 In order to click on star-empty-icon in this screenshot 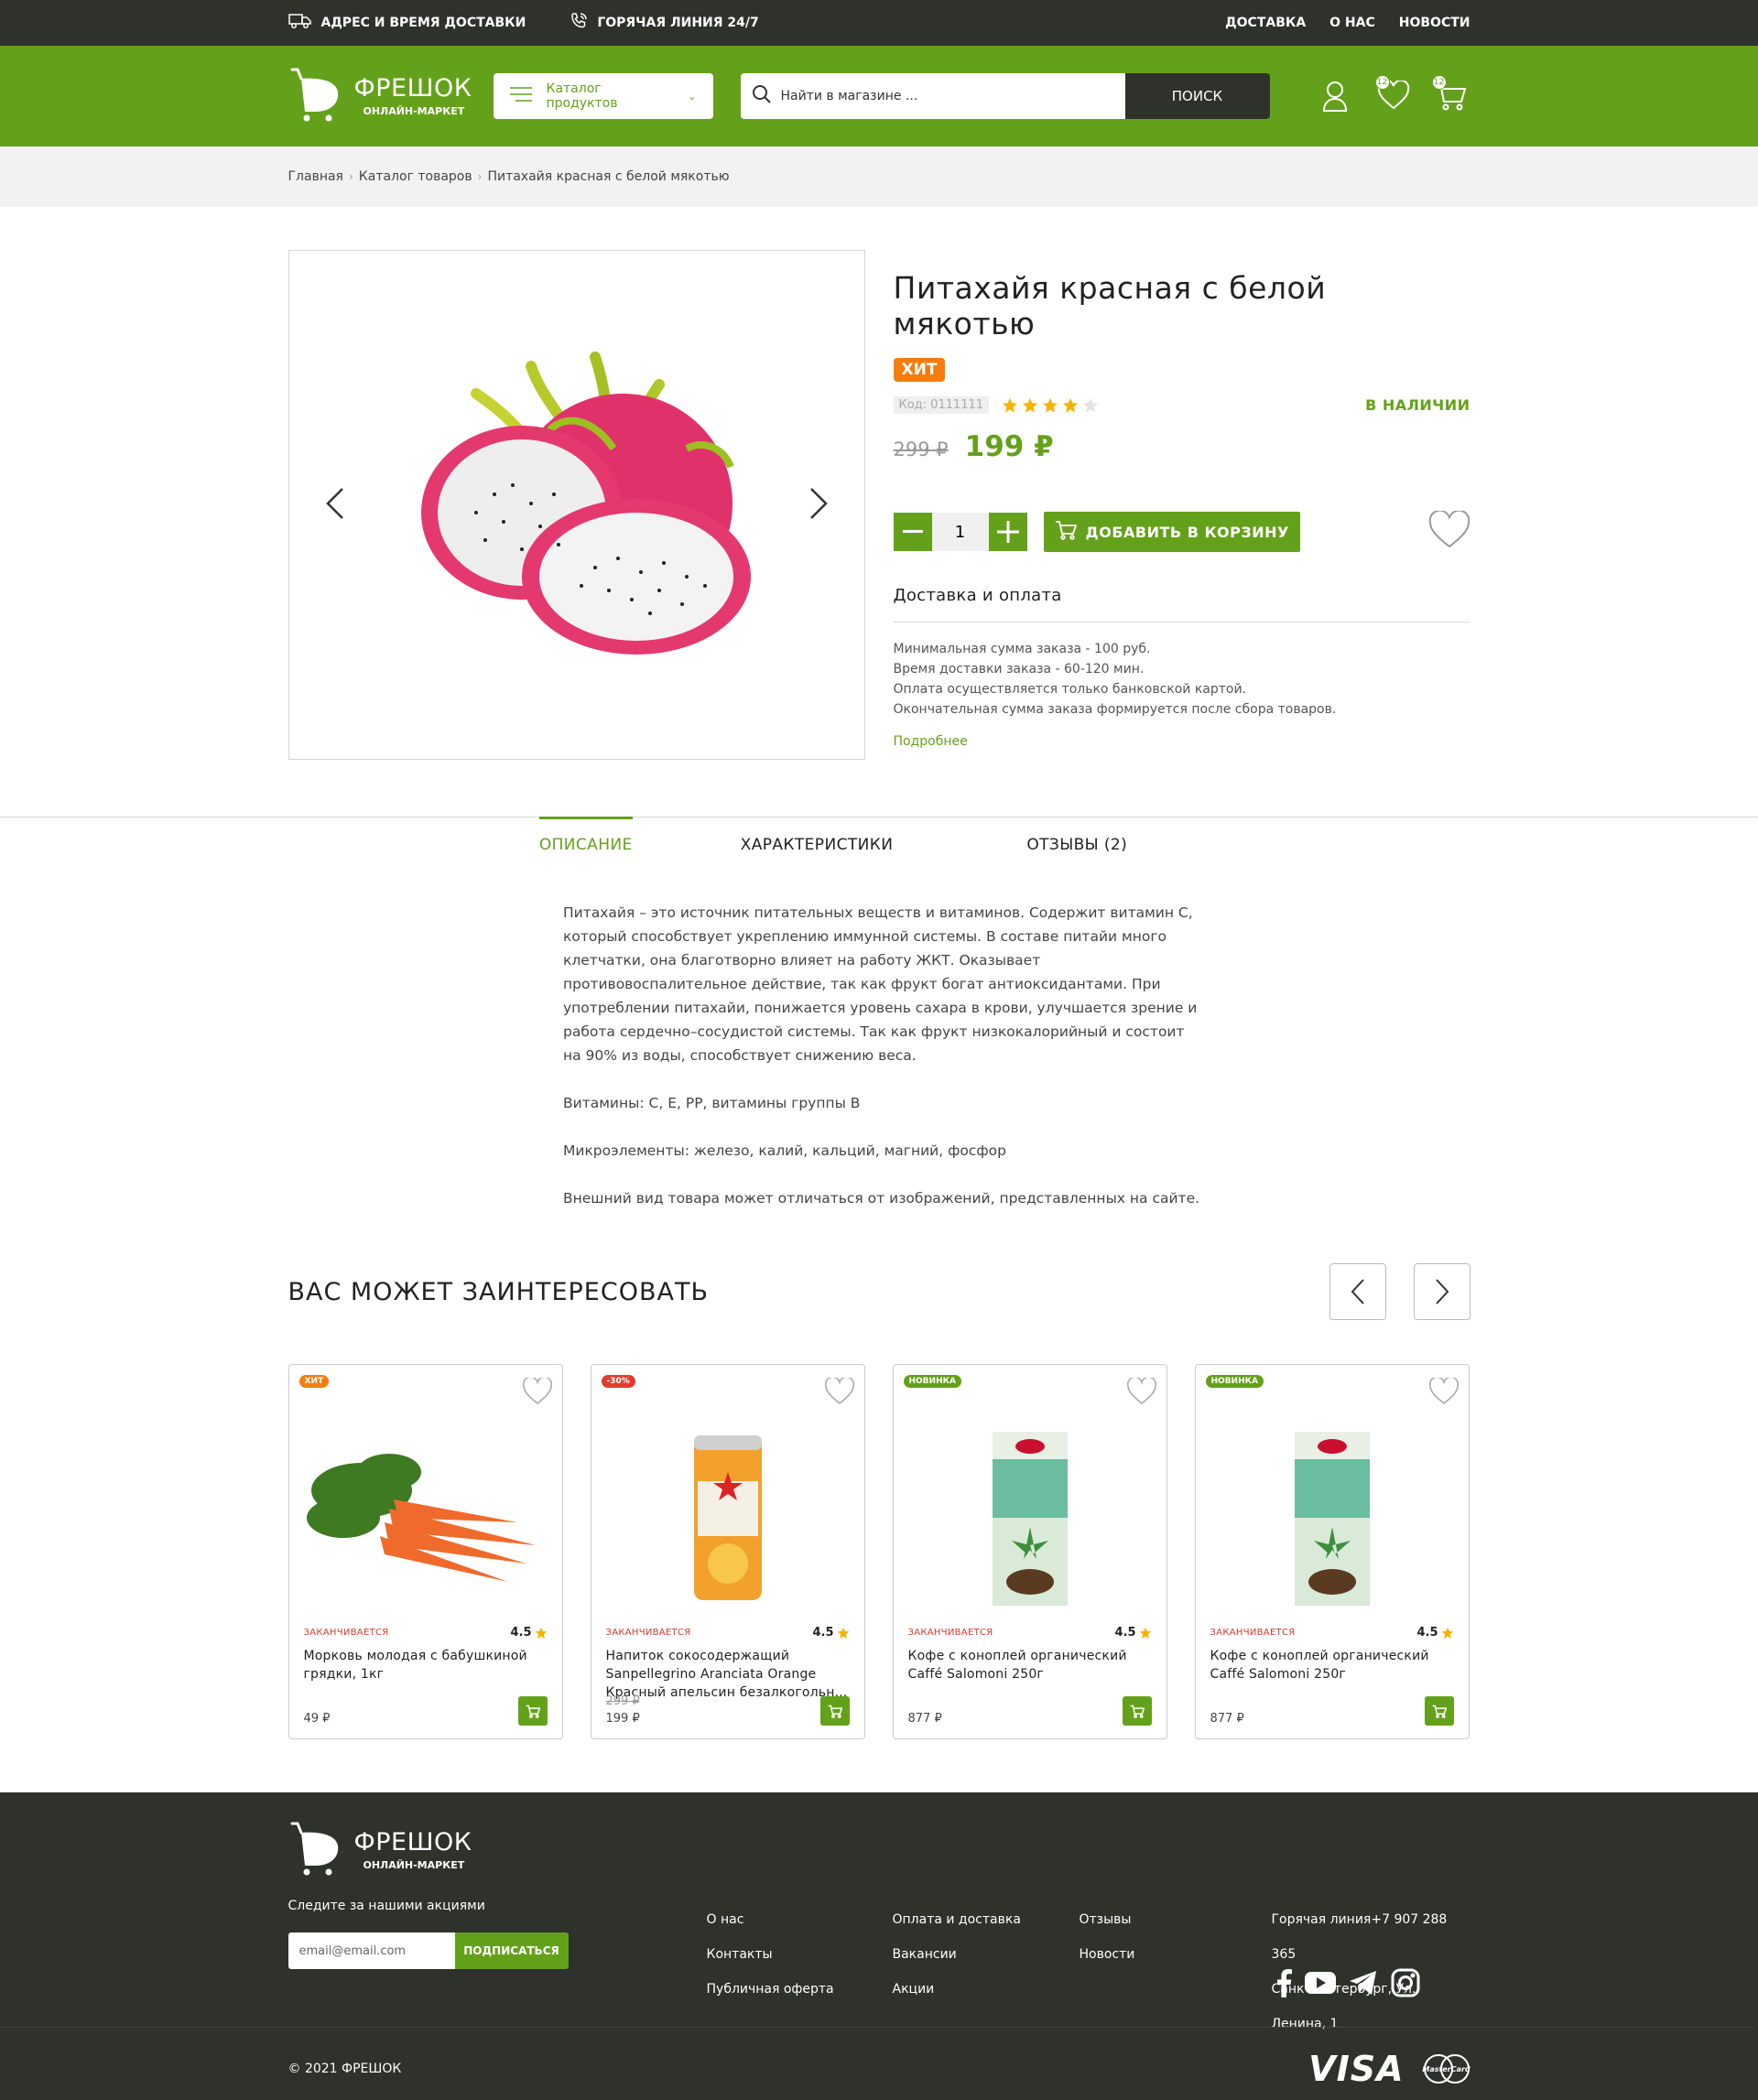, I will do `click(1091, 405)`.